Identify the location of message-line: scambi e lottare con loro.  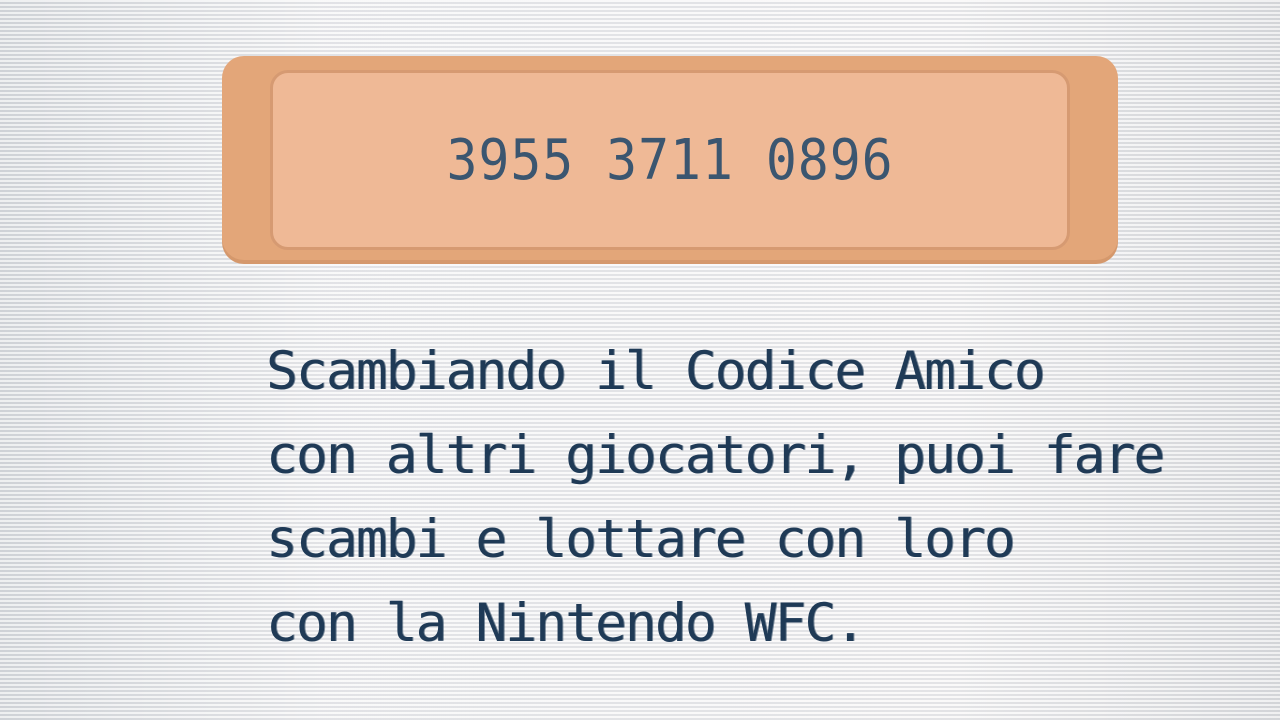
(641, 539).